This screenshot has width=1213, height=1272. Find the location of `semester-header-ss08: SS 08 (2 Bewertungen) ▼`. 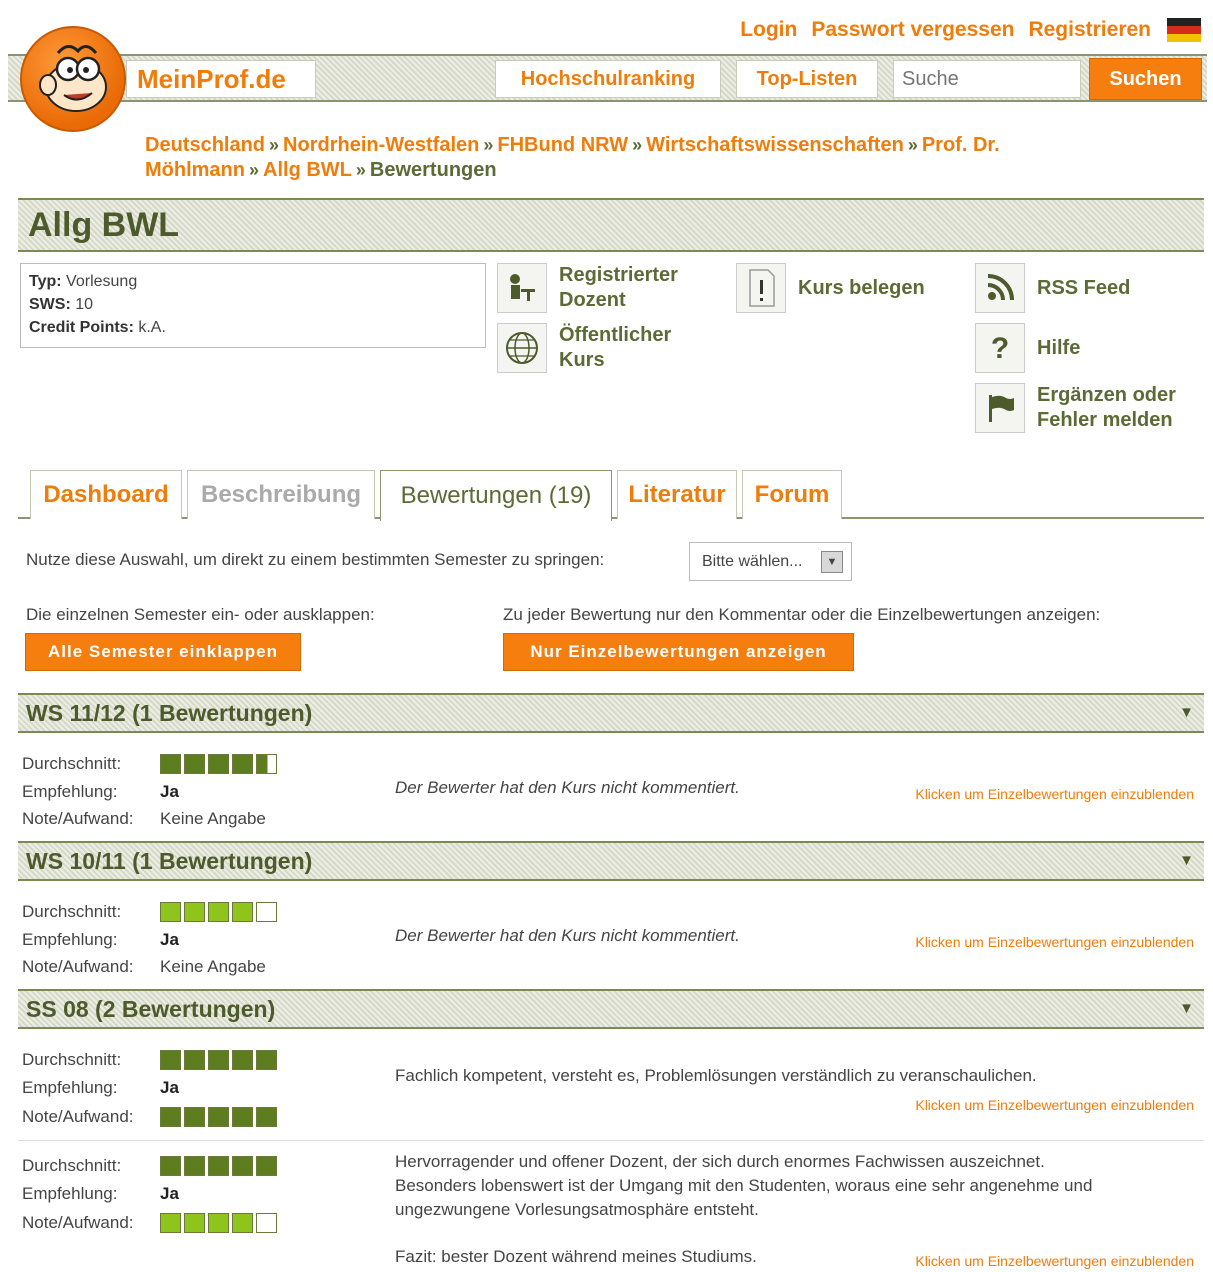

semester-header-ss08: SS 08 (2 Bewertungen) ▼ is located at coordinates (611, 1009).